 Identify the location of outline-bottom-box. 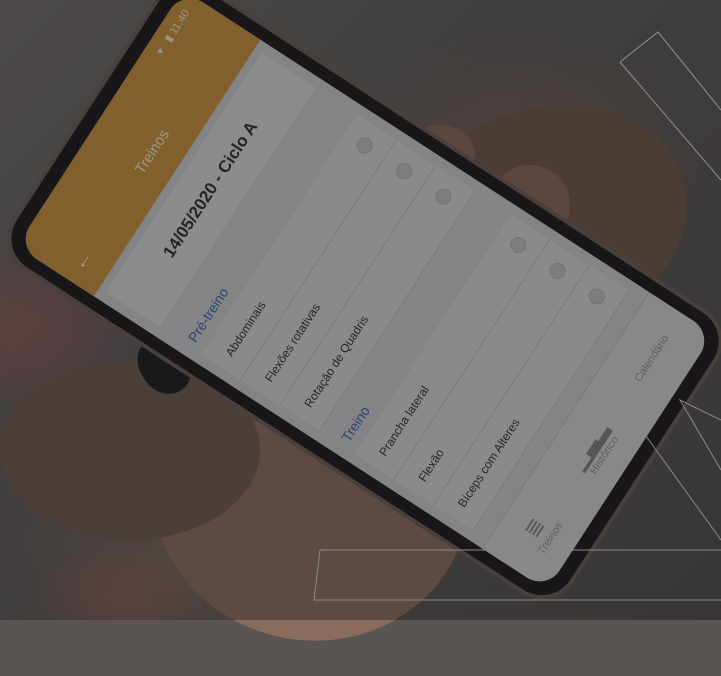
(517, 575).